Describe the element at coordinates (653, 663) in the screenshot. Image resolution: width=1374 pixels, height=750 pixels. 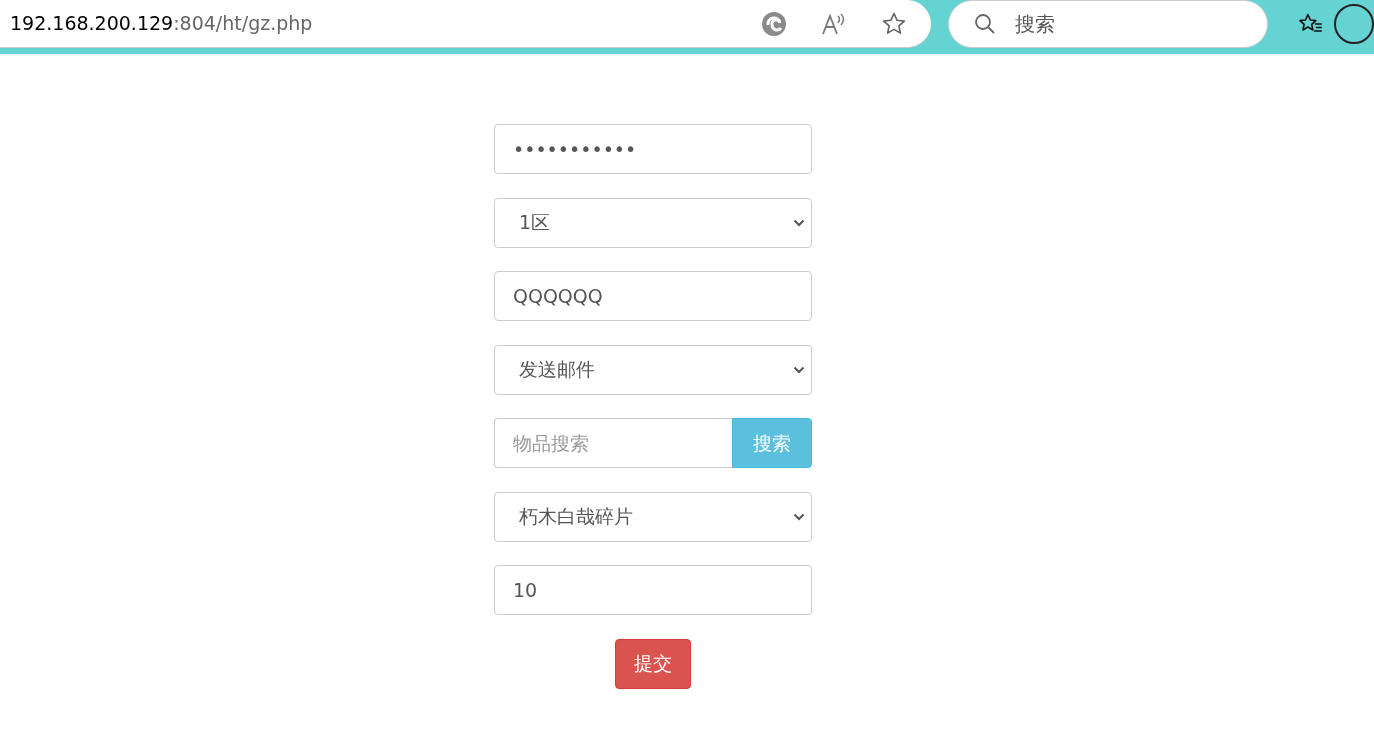
I see `submit-button: 提交` at that location.